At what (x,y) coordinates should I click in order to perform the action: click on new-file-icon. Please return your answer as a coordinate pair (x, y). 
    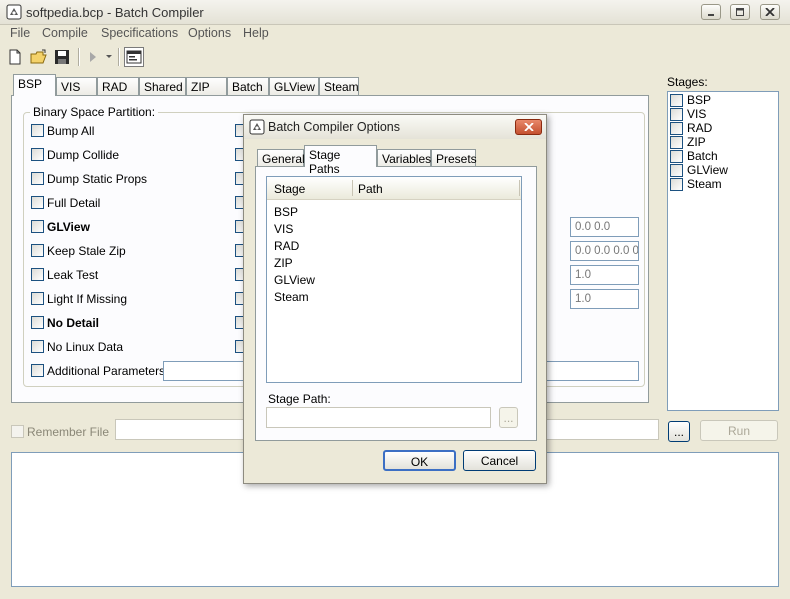
    Looking at the image, I should click on (15, 57).